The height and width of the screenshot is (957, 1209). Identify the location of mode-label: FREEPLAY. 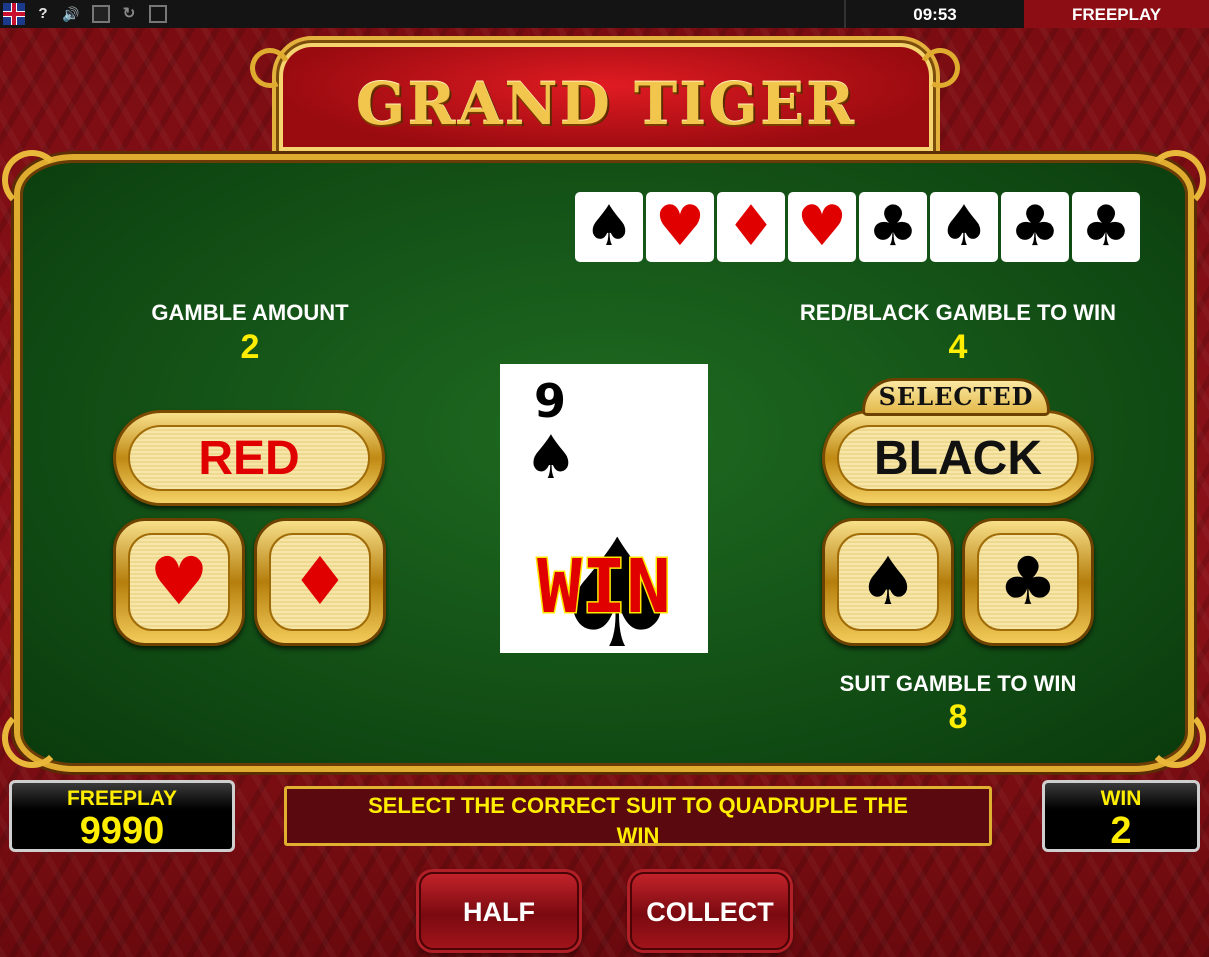
(1116, 14).